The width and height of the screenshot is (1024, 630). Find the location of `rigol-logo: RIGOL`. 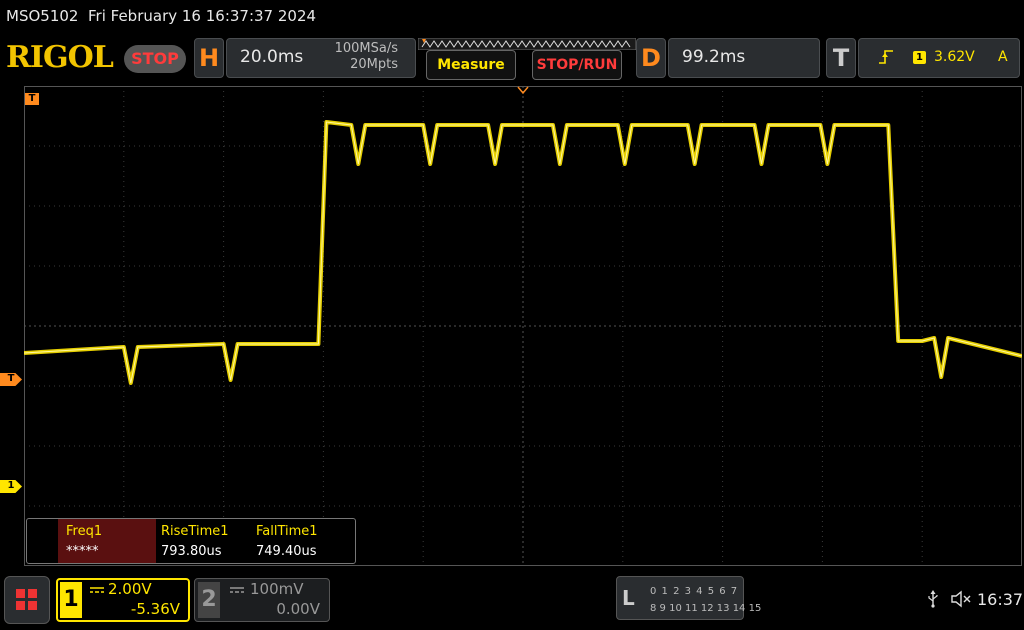

rigol-logo: RIGOL is located at coordinates (60, 57).